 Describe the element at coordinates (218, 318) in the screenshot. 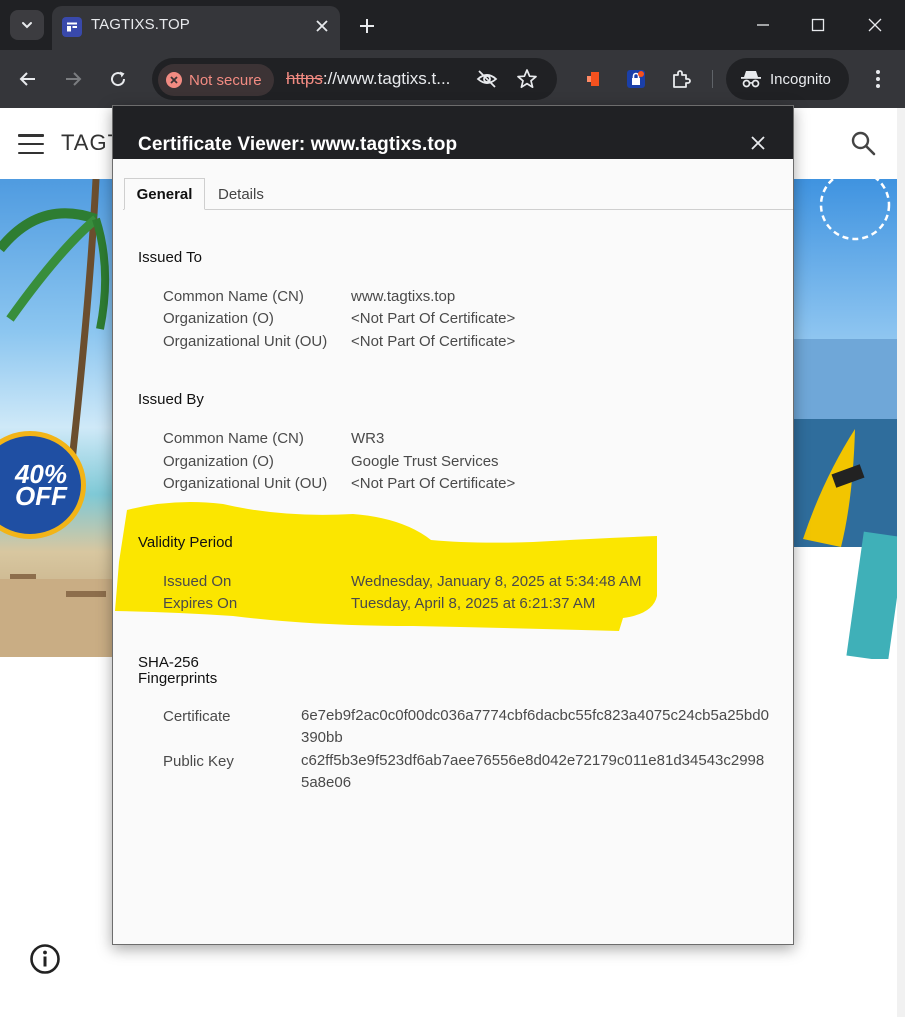

I see `issued-to-o-label: Organization (O)` at that location.